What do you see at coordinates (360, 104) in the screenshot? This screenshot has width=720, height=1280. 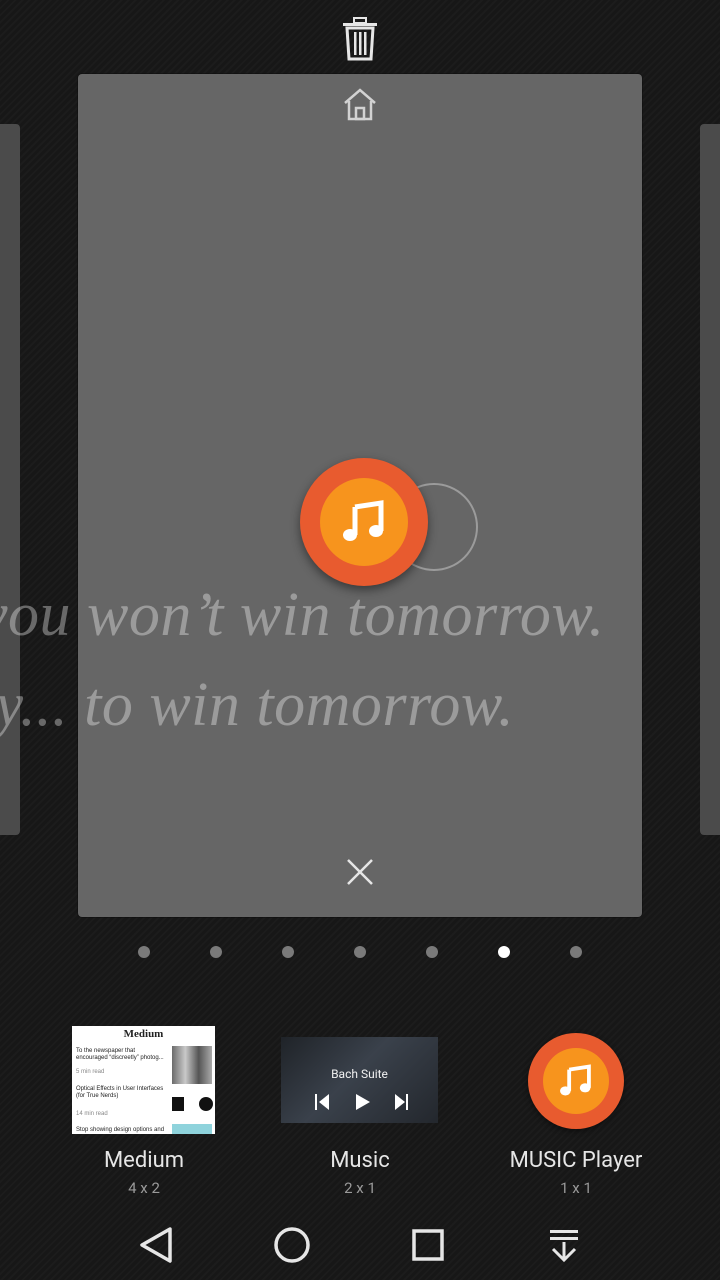 I see `home-icon` at bounding box center [360, 104].